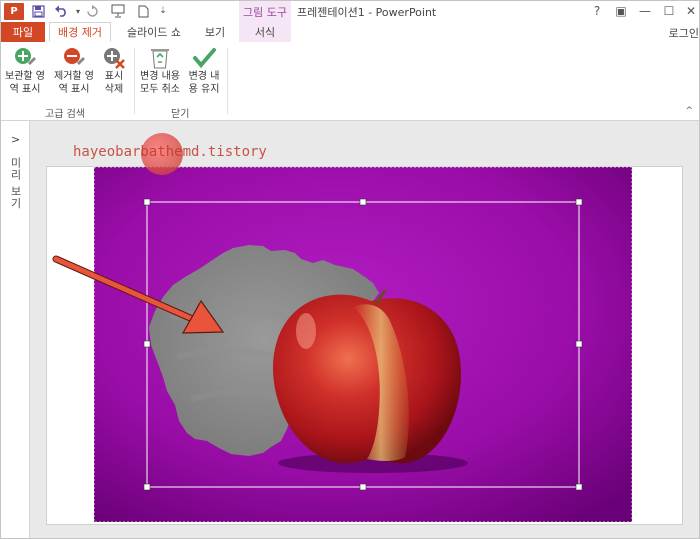 The image size is (700, 539). Describe the element at coordinates (170, 152) in the screenshot. I see `watermark-text: hayeobarbathemd.tistory` at that location.